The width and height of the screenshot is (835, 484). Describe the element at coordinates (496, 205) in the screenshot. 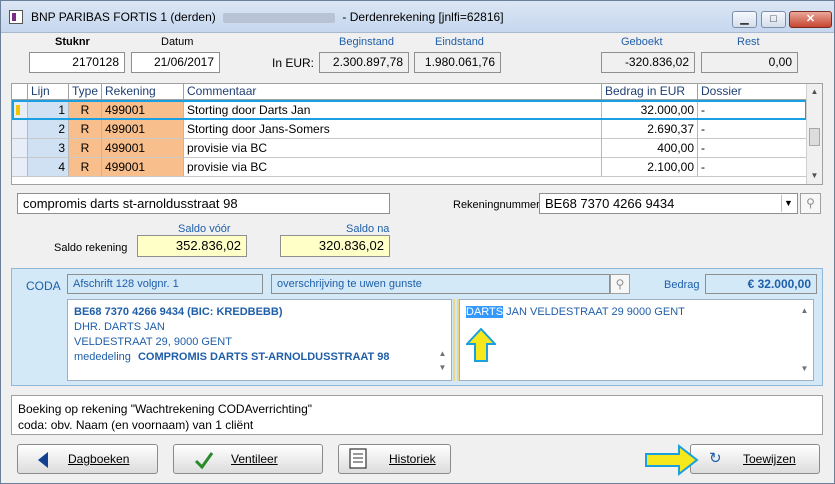

I see `rekeningnummer-label: Rekeningnummer` at that location.